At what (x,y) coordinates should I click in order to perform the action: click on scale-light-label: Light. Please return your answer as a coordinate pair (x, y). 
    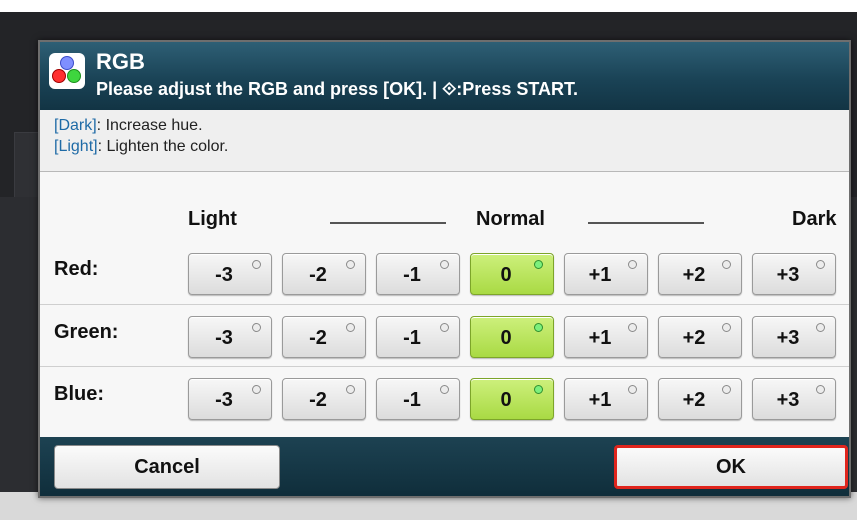
    Looking at the image, I should click on (212, 219).